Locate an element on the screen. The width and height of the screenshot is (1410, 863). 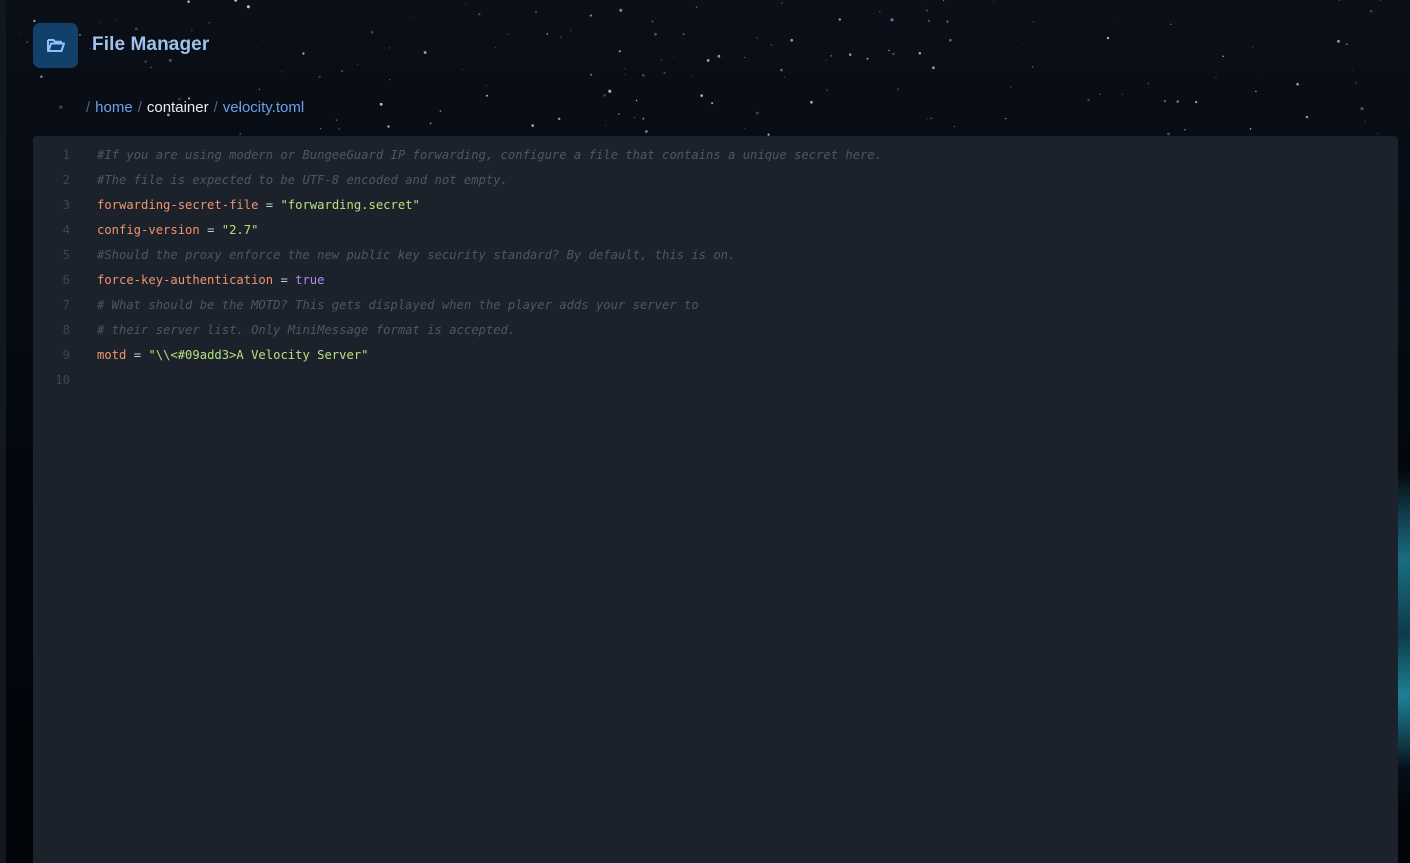
code-token-key: force-key-authentication is located at coordinates (185, 280).